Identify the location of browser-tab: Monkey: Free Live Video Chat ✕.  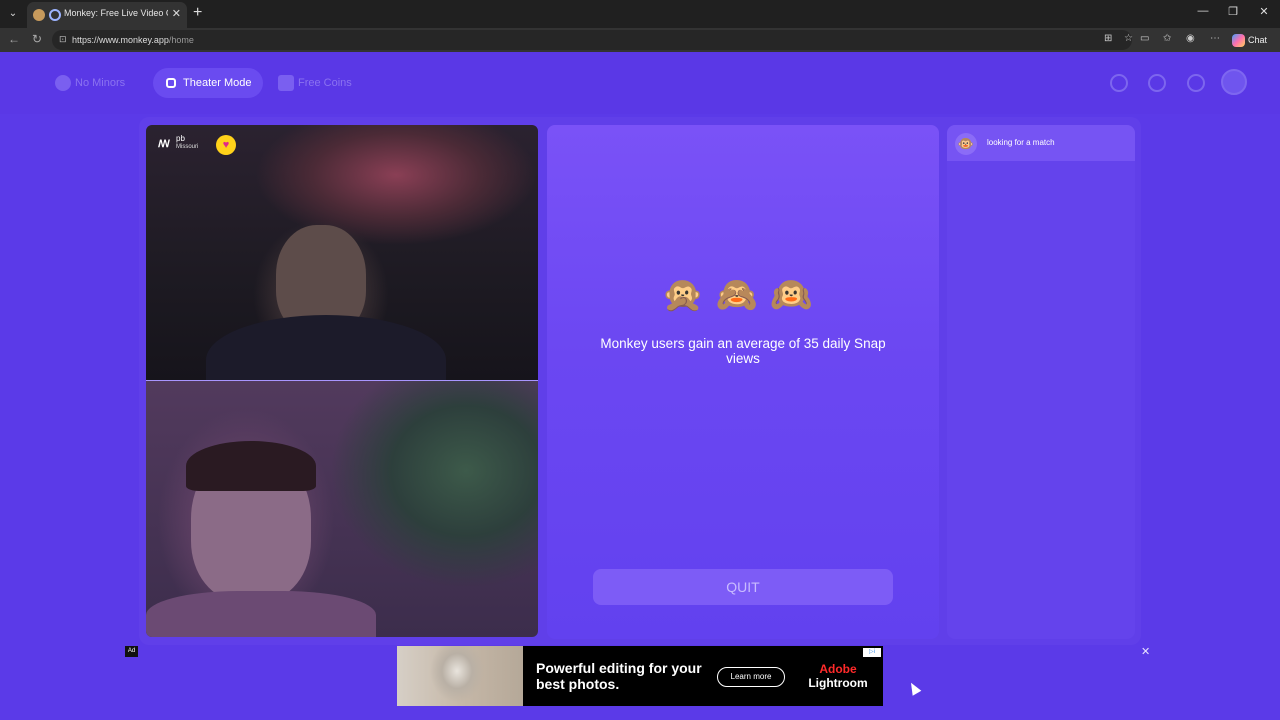
(107, 15).